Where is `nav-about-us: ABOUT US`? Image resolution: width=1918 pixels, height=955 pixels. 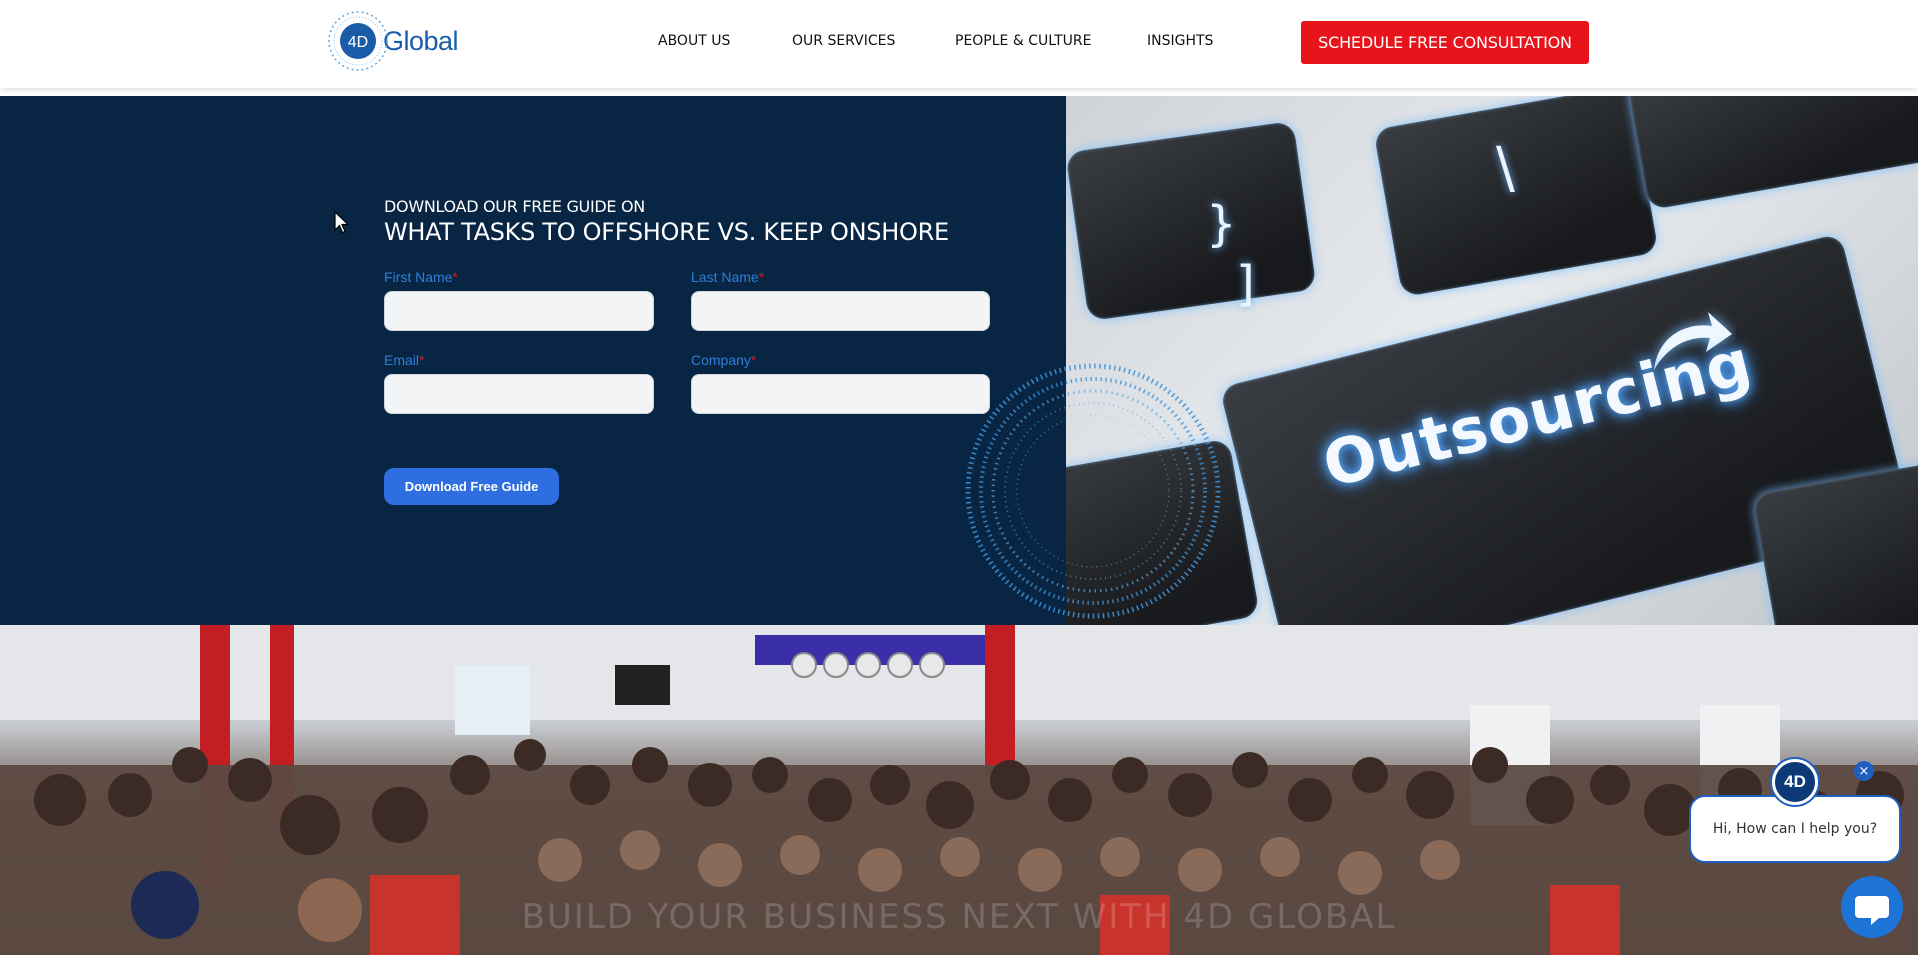 nav-about-us: ABOUT US is located at coordinates (694, 41).